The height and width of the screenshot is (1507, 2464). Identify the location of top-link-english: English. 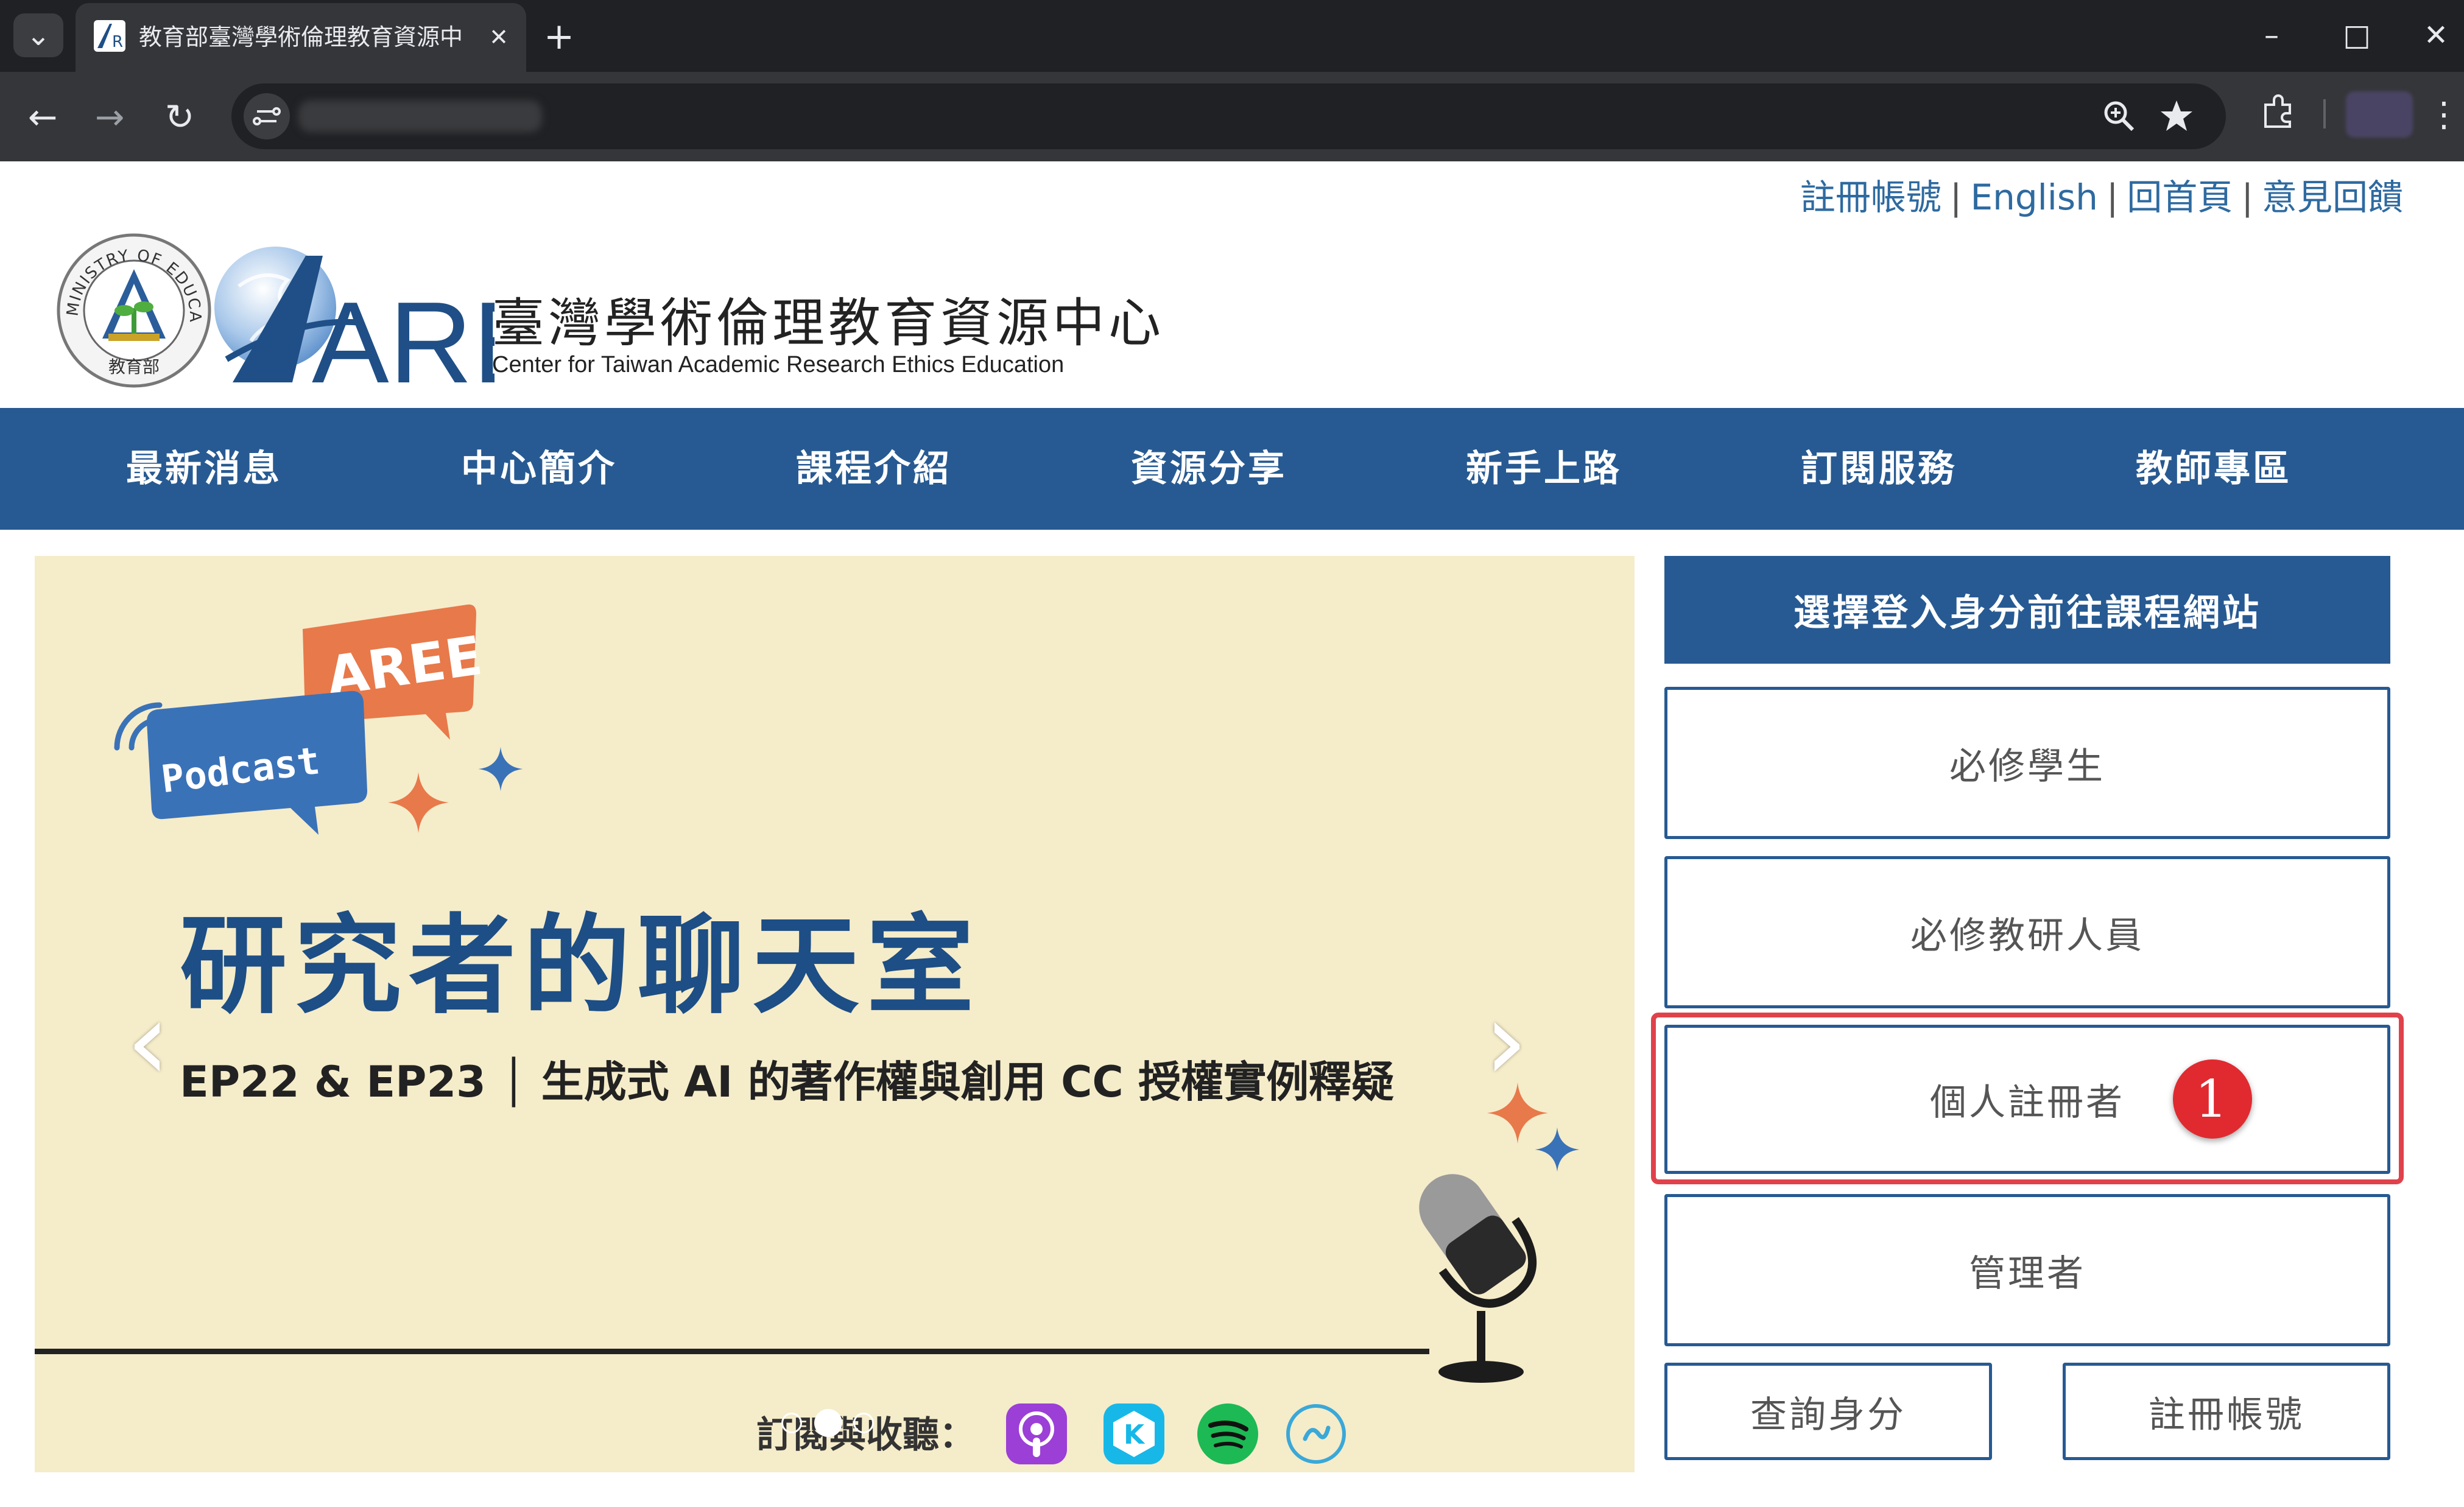
(2034, 197).